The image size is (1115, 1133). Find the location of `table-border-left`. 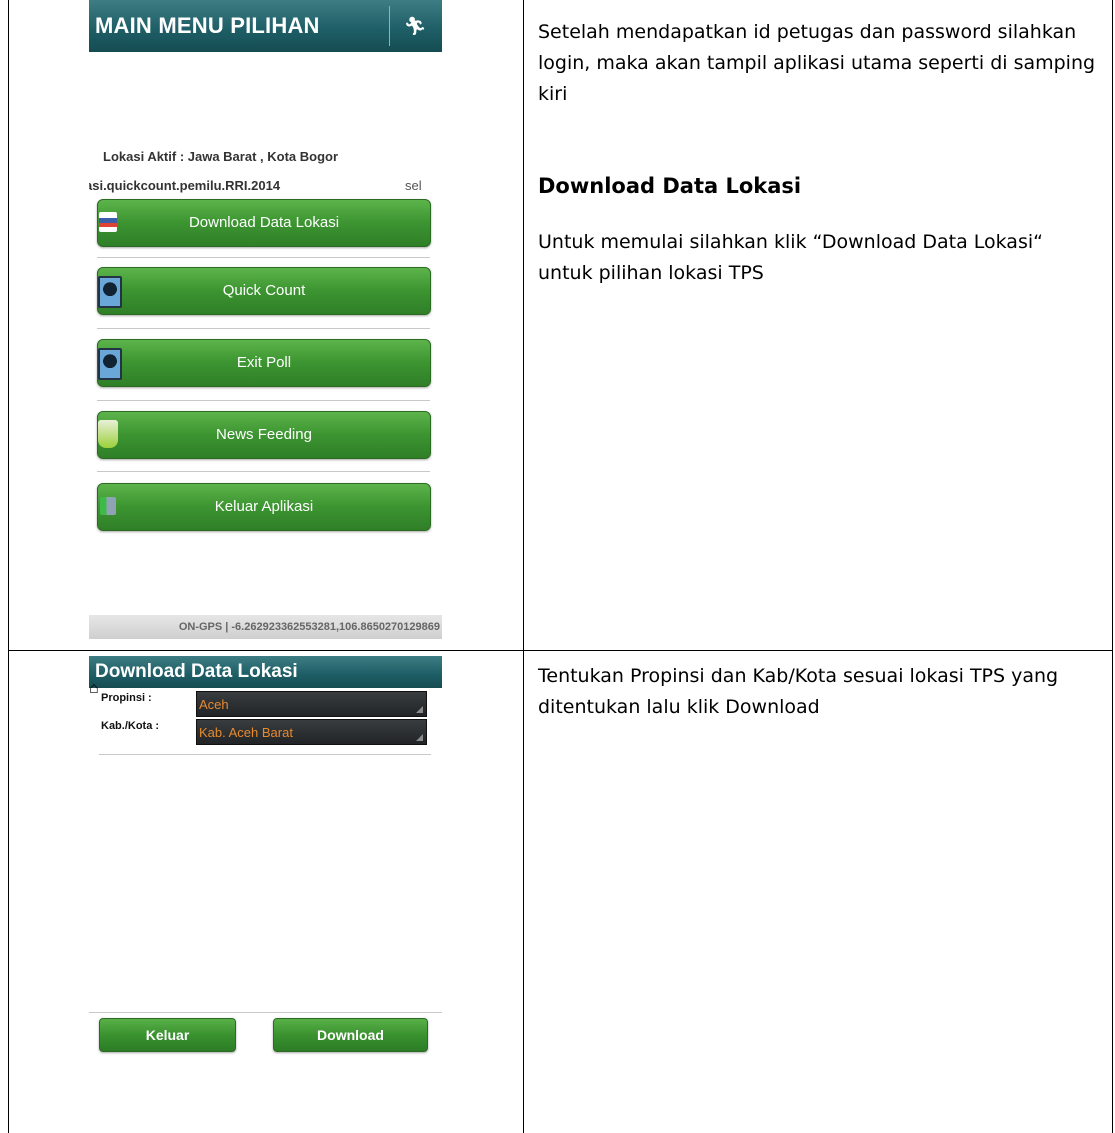

table-border-left is located at coordinates (8, 566).